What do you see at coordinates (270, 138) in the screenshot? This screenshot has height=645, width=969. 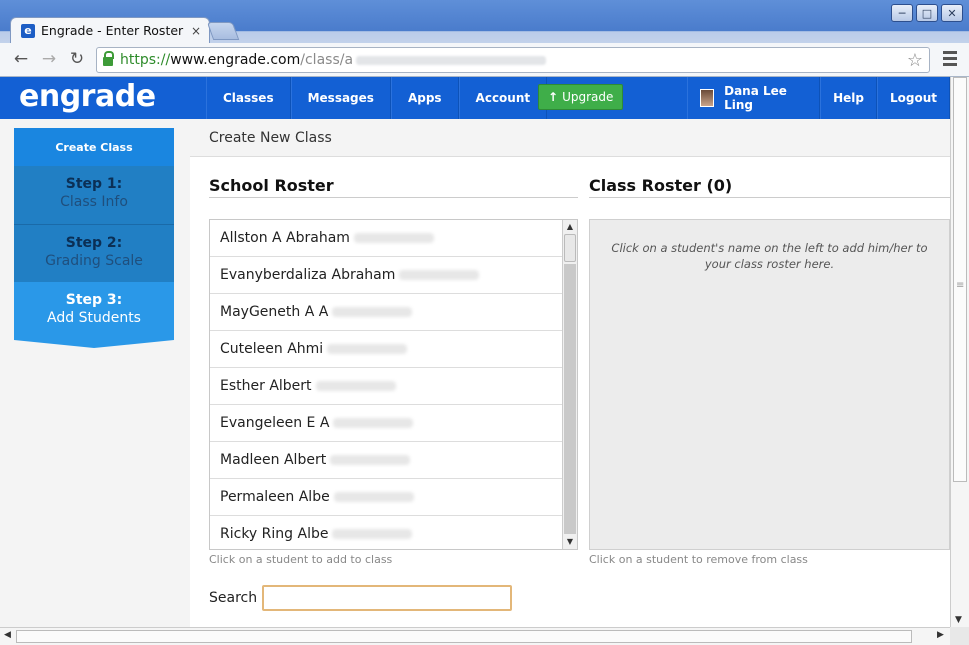 I see `page-title: Create New Class` at bounding box center [270, 138].